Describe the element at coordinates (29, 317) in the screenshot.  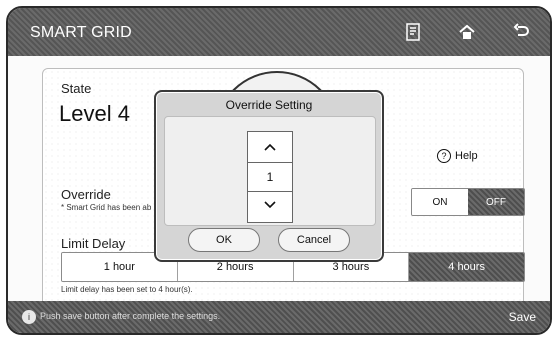
I see `info-icon: i` at that location.